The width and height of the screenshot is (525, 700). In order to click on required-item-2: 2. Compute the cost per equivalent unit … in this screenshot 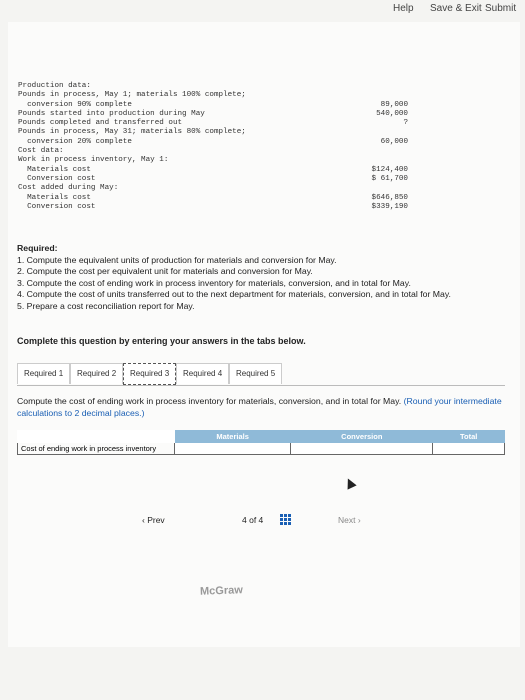, I will do `click(165, 271)`.